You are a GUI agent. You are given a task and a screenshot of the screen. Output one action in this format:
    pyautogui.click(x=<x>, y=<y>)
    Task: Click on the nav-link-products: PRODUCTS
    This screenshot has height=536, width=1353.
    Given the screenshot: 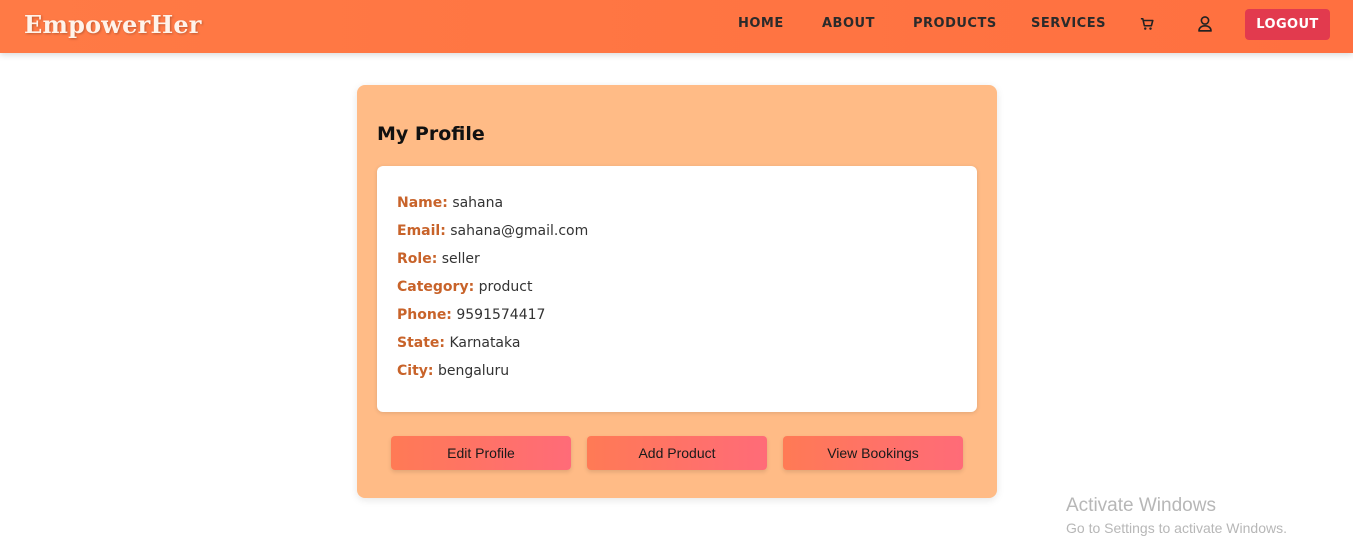 What is the action you would take?
    pyautogui.click(x=955, y=23)
    